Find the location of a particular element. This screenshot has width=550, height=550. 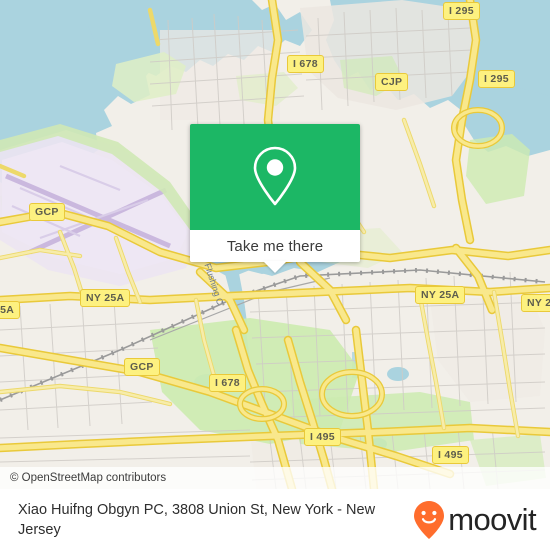

card-pin-panel is located at coordinates (275, 177).